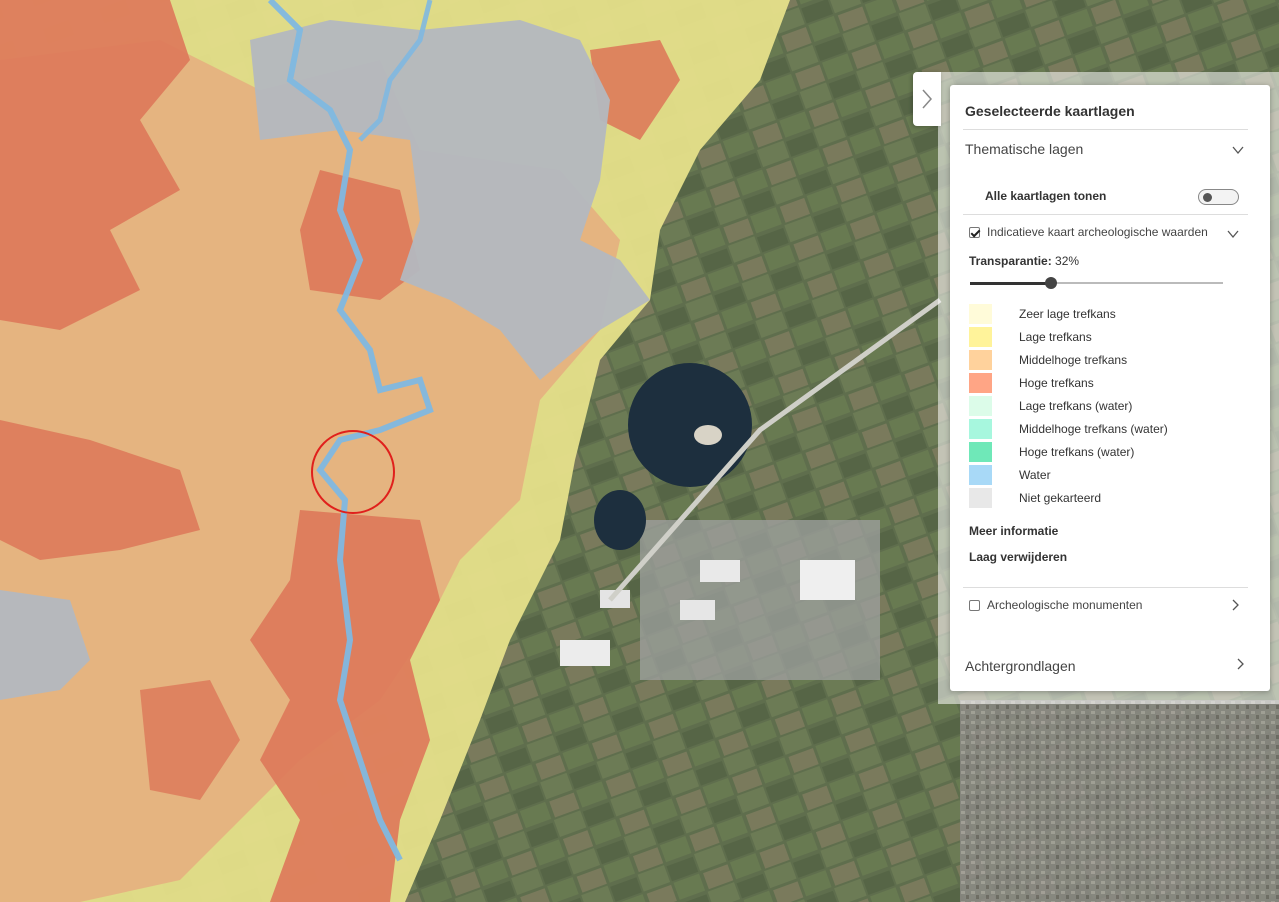 This screenshot has height=902, width=1279. What do you see at coordinates (690, 425) in the screenshot?
I see `lake-large` at bounding box center [690, 425].